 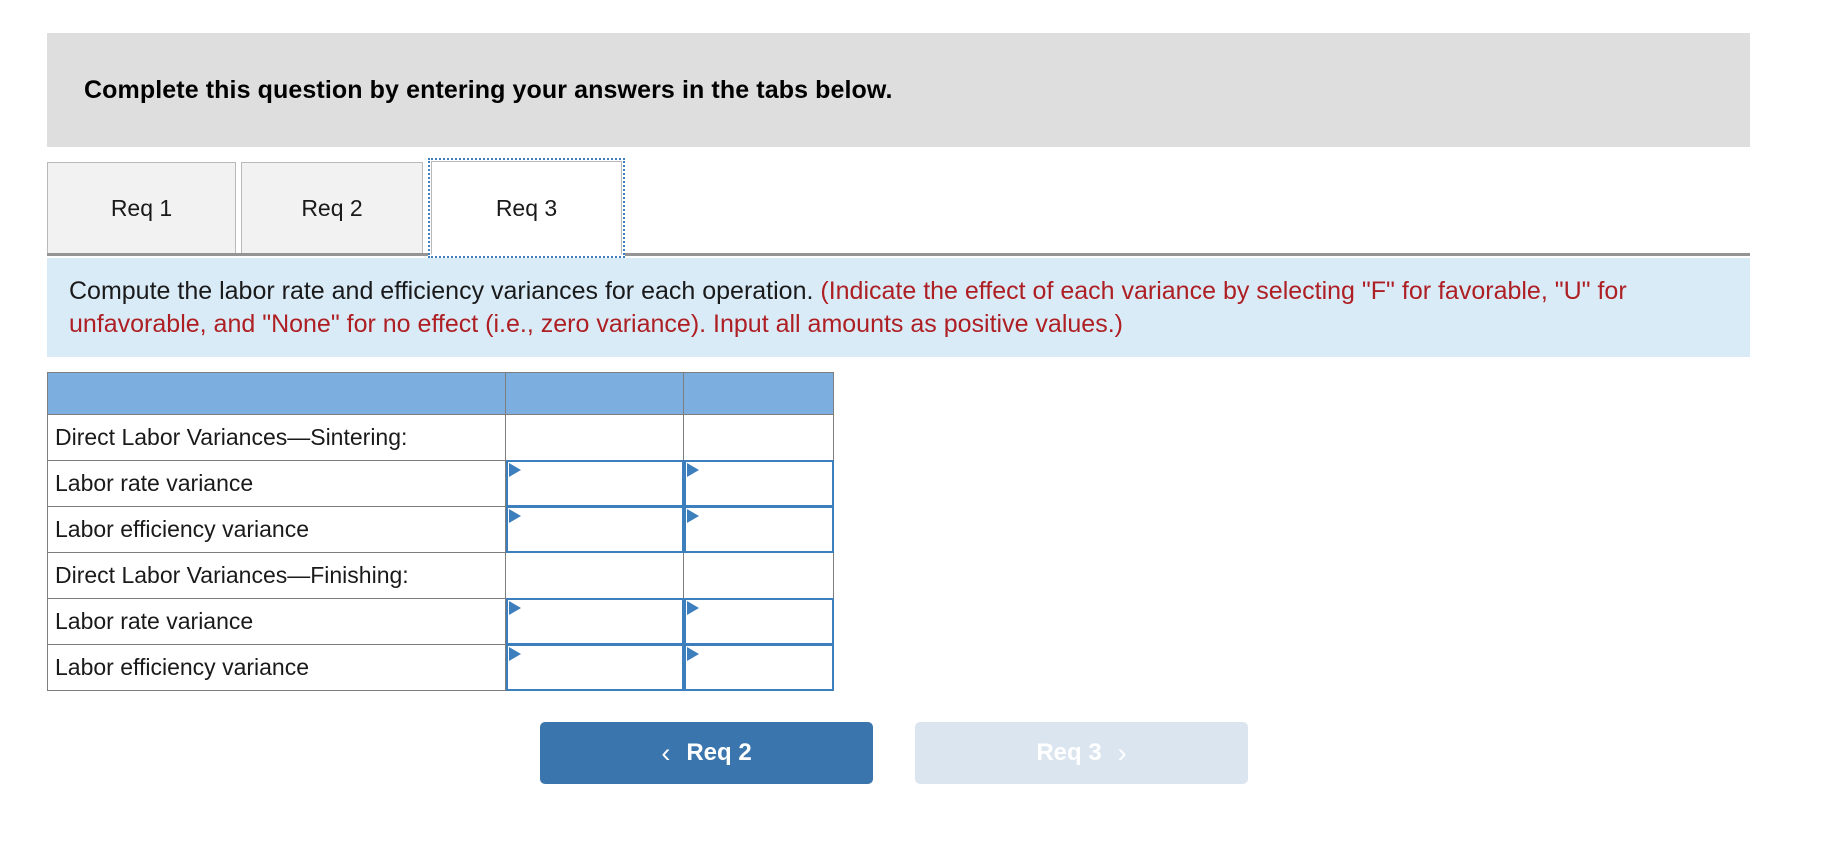 What do you see at coordinates (758, 393) in the screenshot?
I see `header-cell-effect` at bounding box center [758, 393].